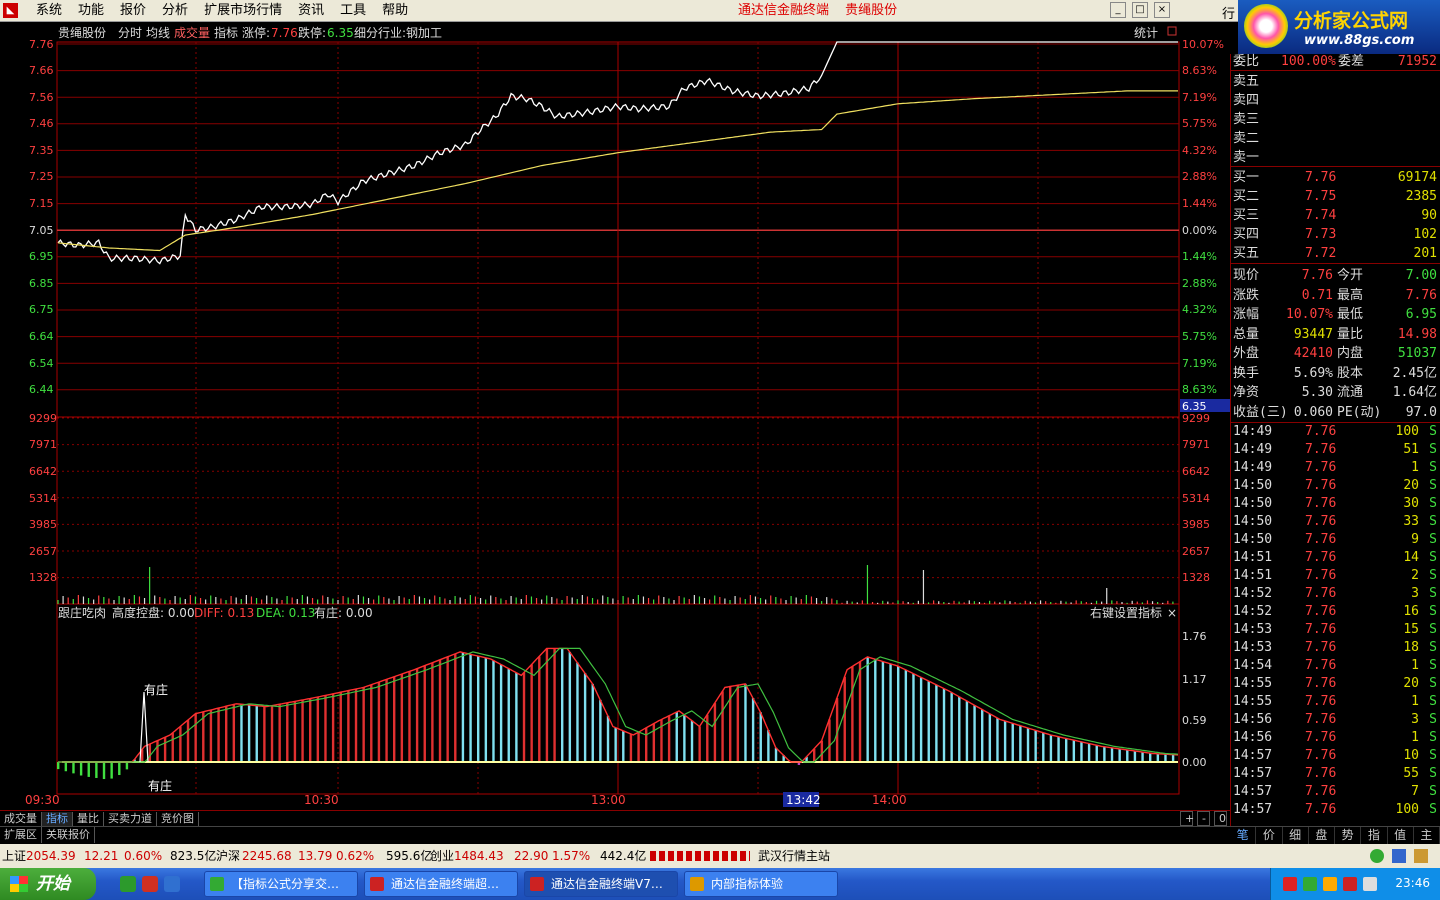  I want to click on tab-buy-sell-force: 买卖力道, so click(130, 819).